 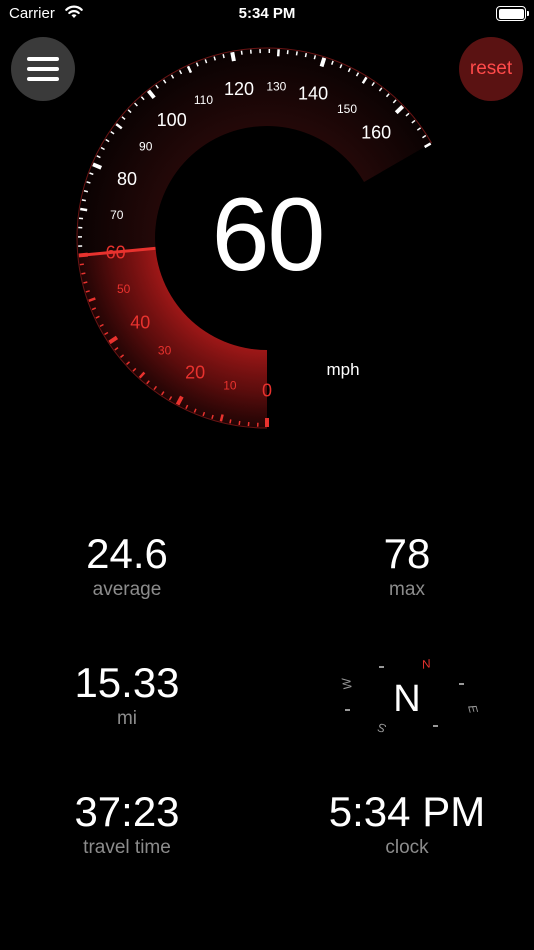 I want to click on distance-value: 15.33, so click(x=127, y=682).